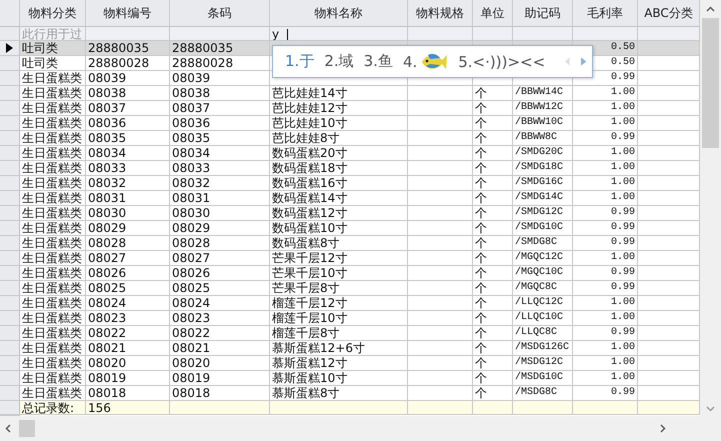  What do you see at coordinates (220, 13) in the screenshot?
I see `column-header: 条码` at bounding box center [220, 13].